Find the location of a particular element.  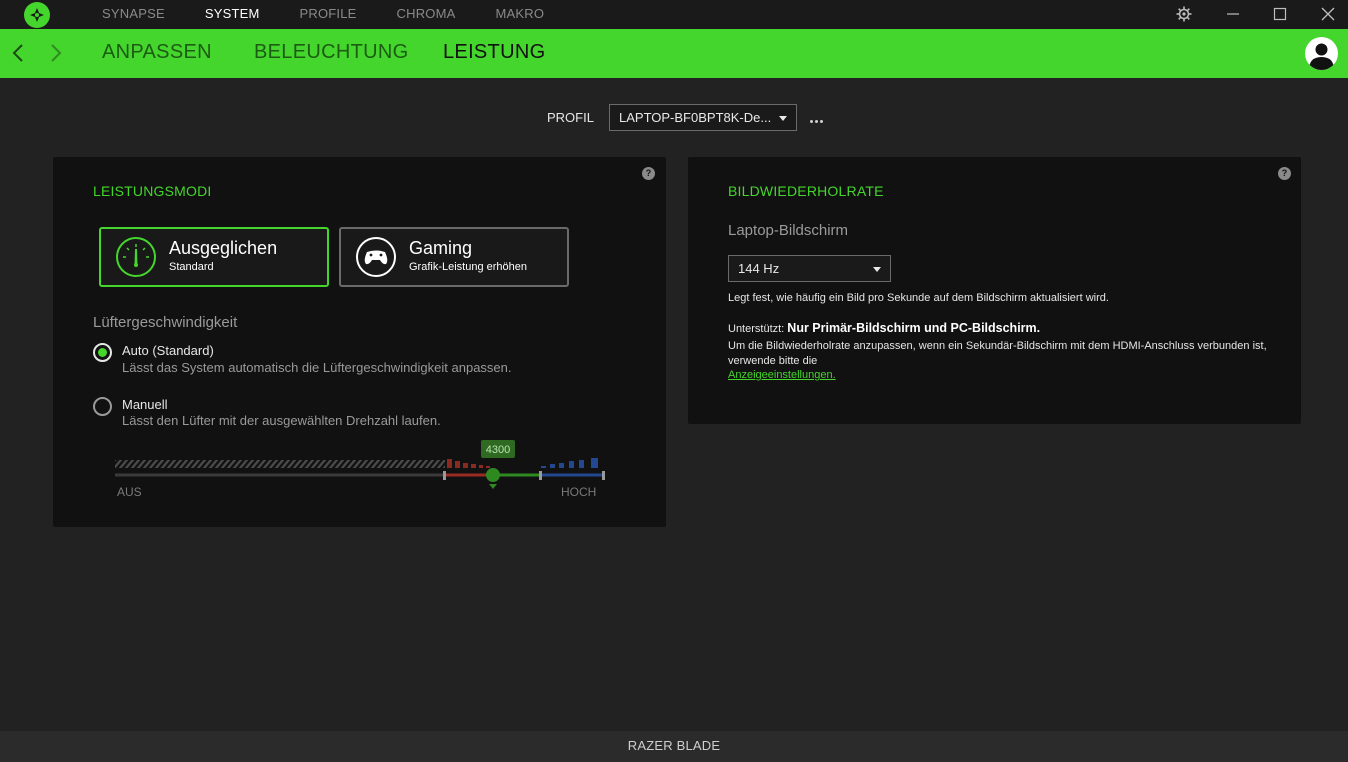

mode-balanced-button: Ausgeglichen Standard is located at coordinates (214, 257).